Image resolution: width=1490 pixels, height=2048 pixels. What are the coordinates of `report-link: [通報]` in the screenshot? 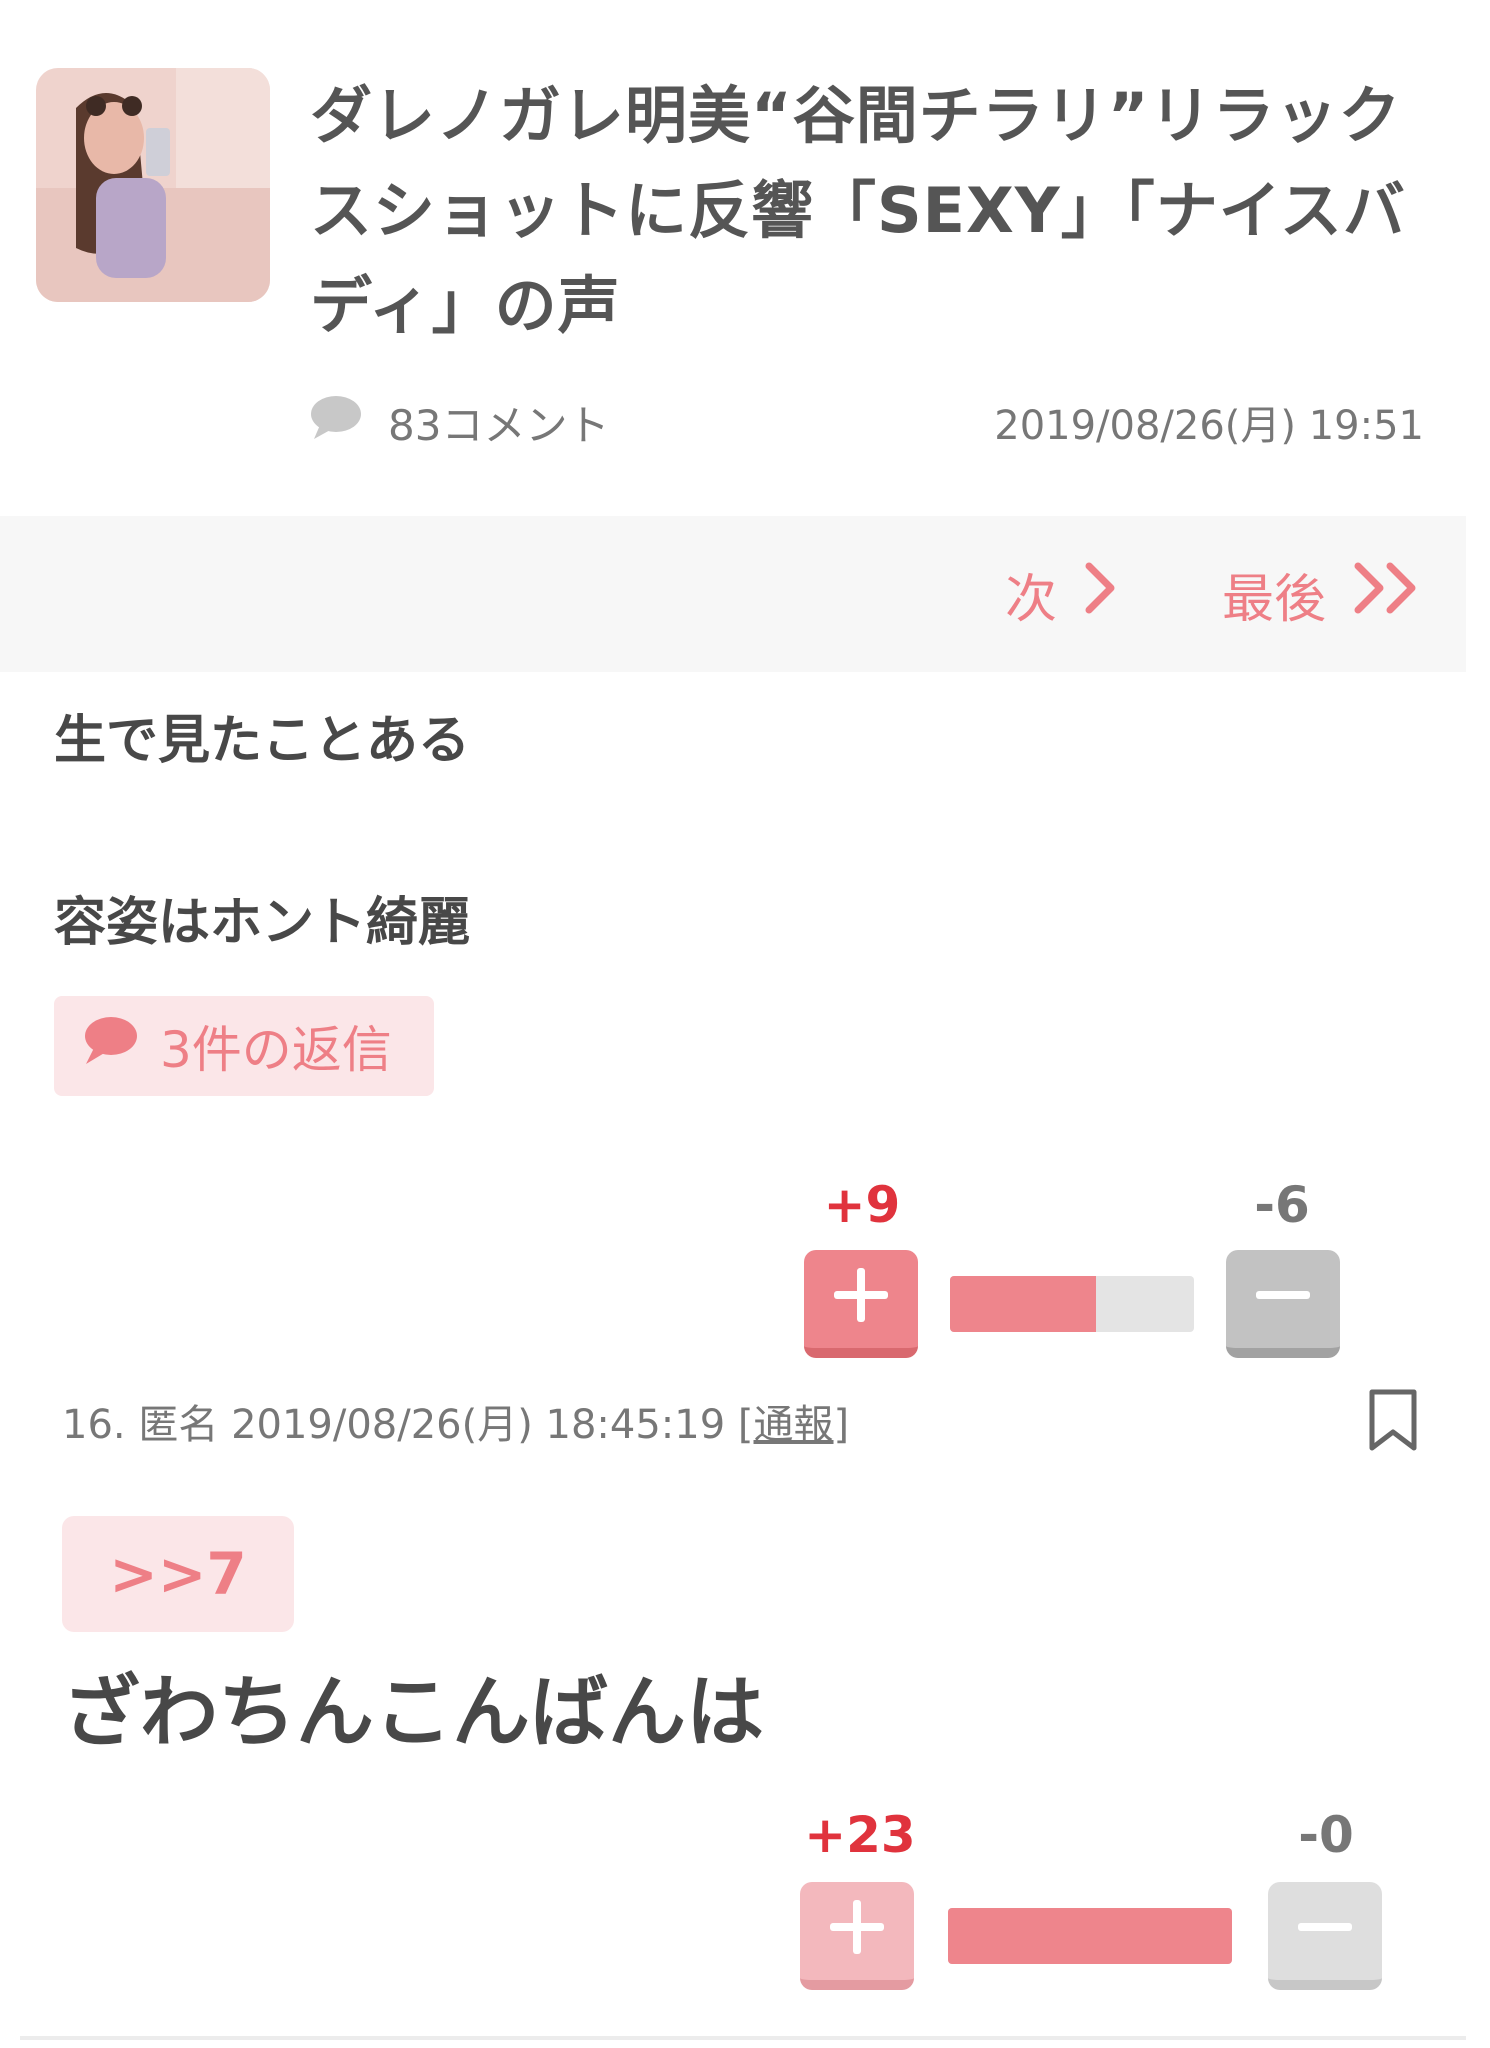 It's located at (793, 1425).